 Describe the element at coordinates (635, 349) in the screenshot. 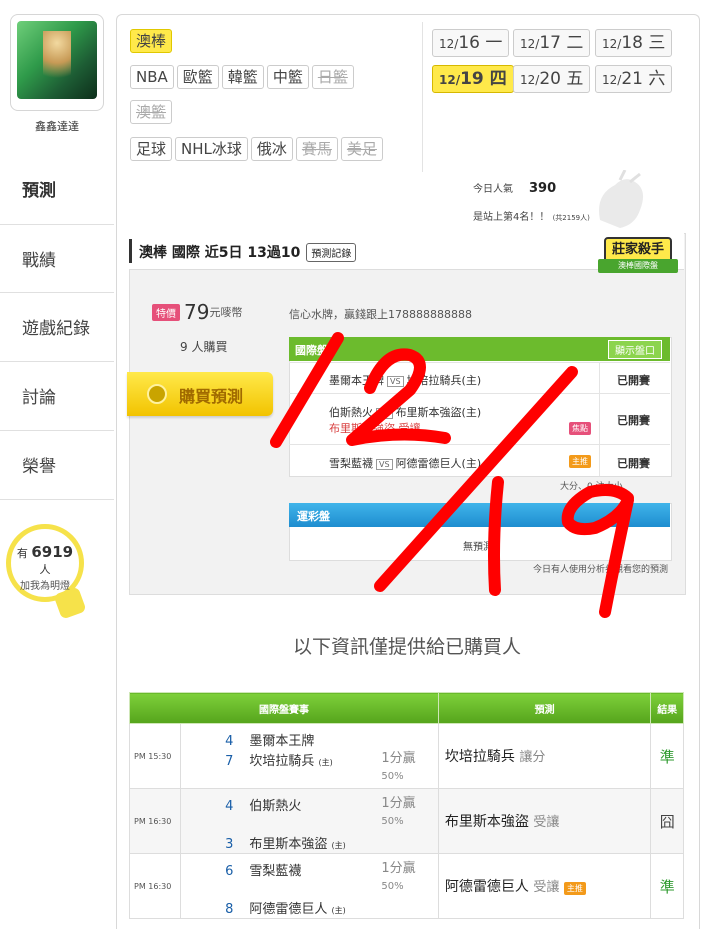

I see `show-odds-button: 顯示盤口` at that location.